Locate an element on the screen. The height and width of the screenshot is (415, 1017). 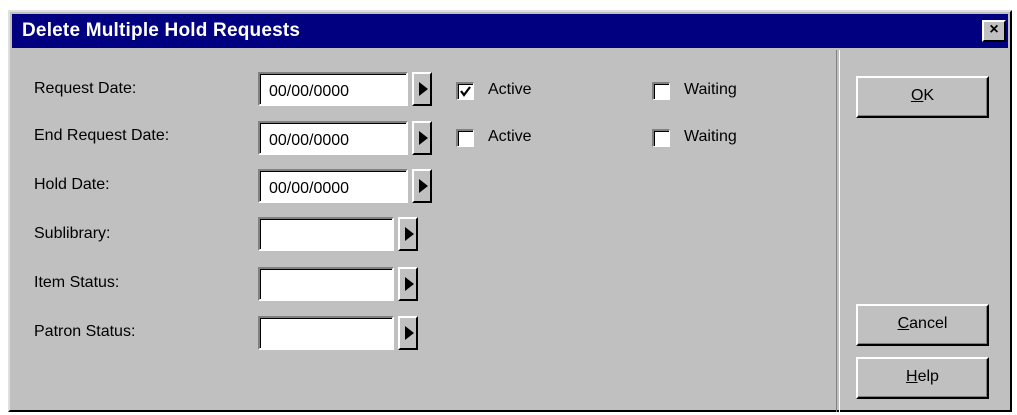
cancel-button: Cancel is located at coordinates (922, 325).